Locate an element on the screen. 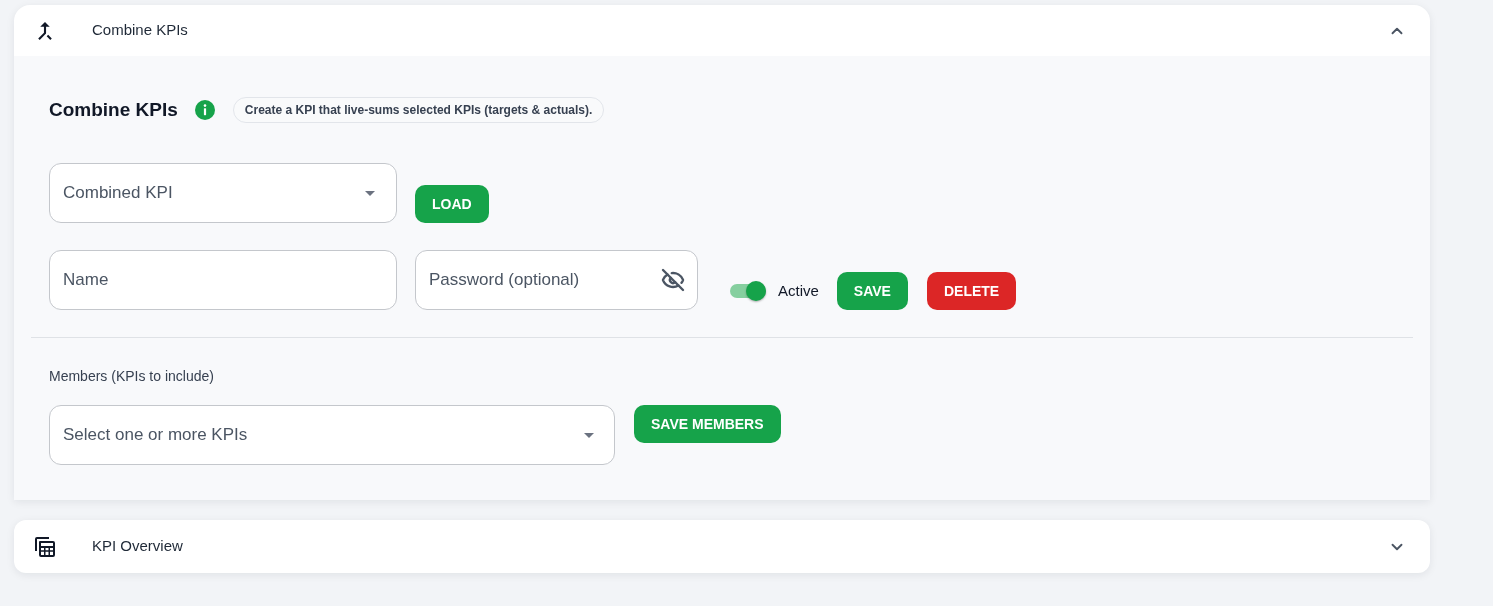 This screenshot has height=606, width=1493. members-select: Select one or more KPIs is located at coordinates (332, 435).